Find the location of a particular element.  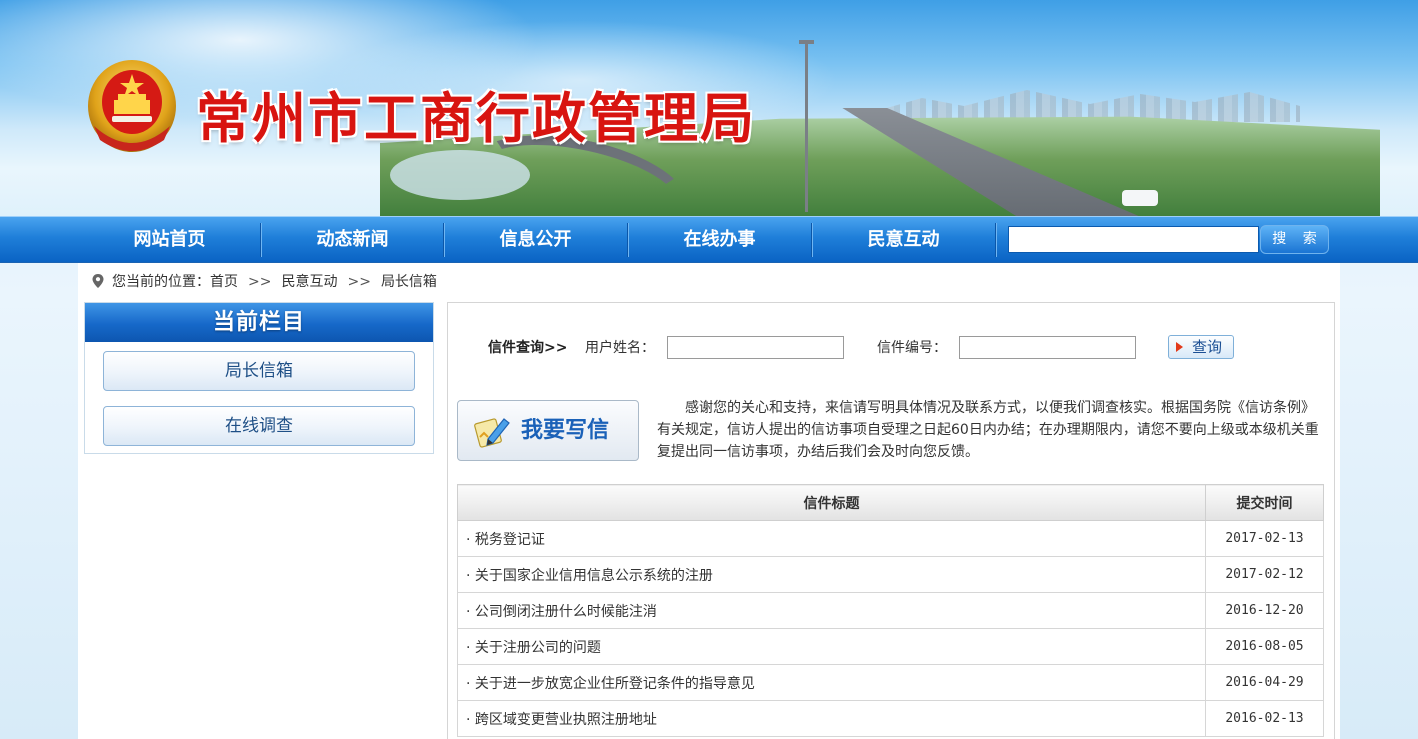

query-title: 信件查询>> is located at coordinates (528, 348).